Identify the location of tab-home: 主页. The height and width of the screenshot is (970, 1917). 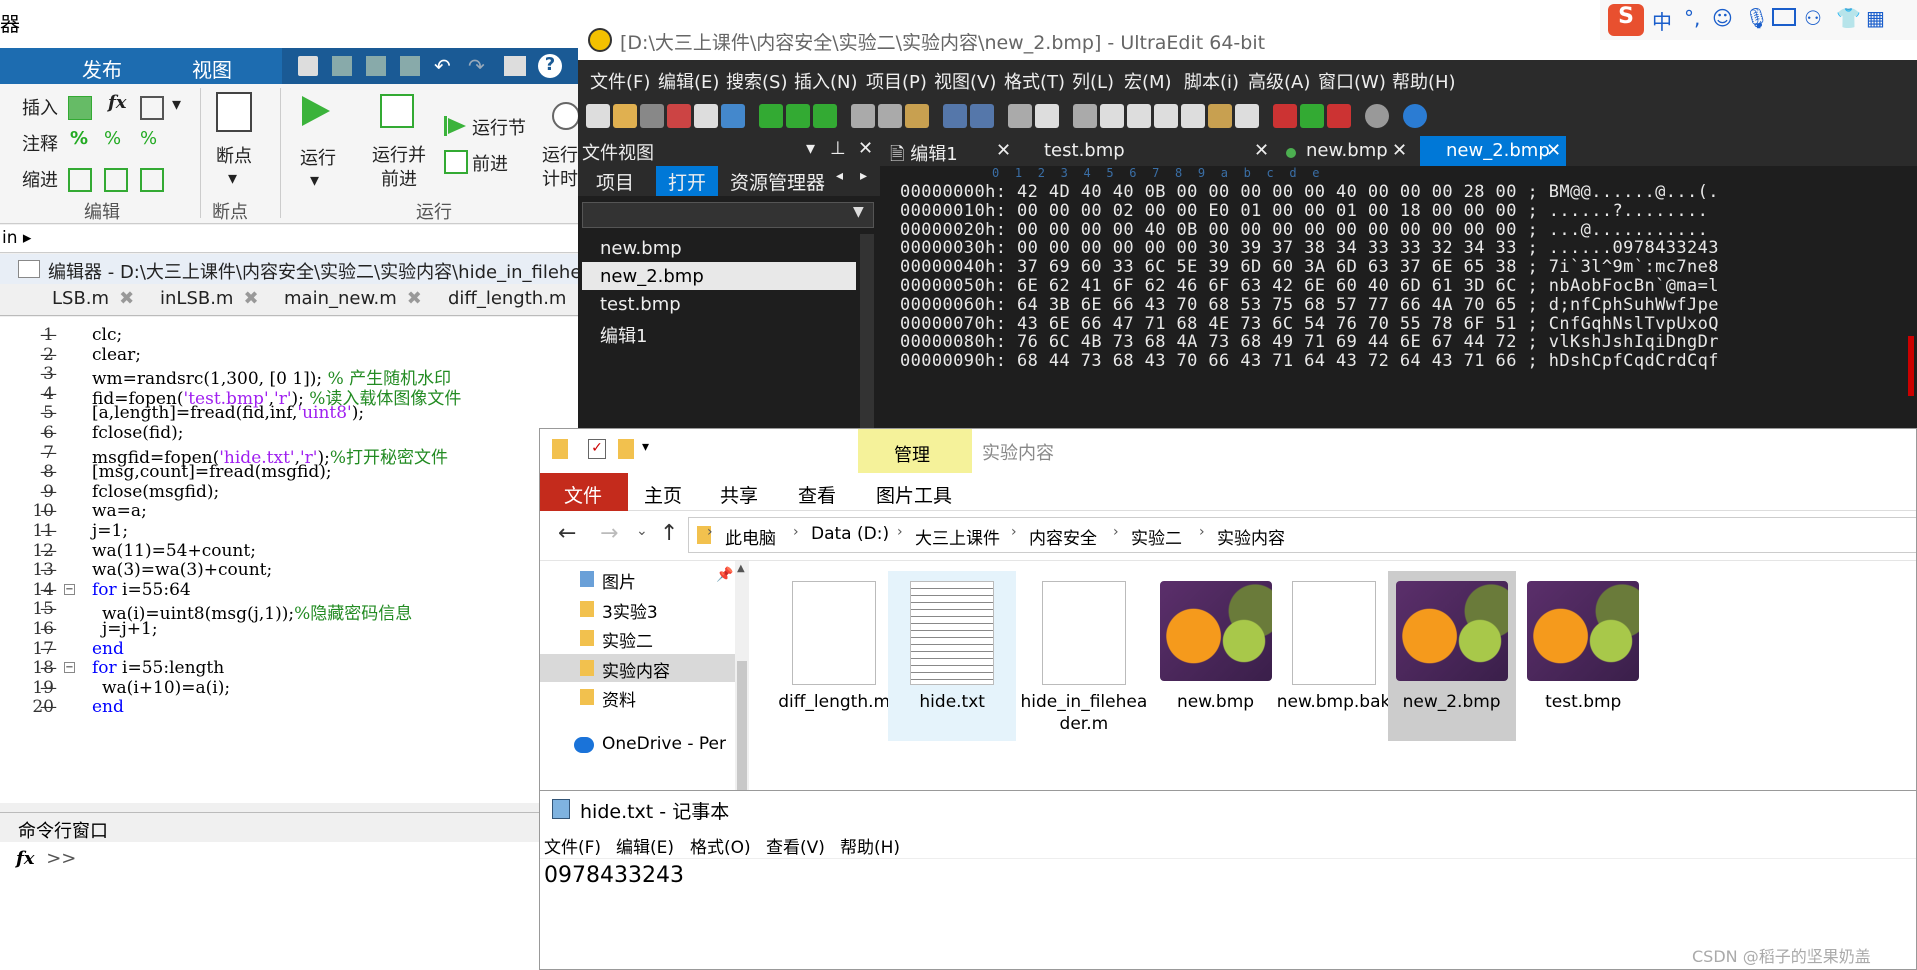
(663, 494).